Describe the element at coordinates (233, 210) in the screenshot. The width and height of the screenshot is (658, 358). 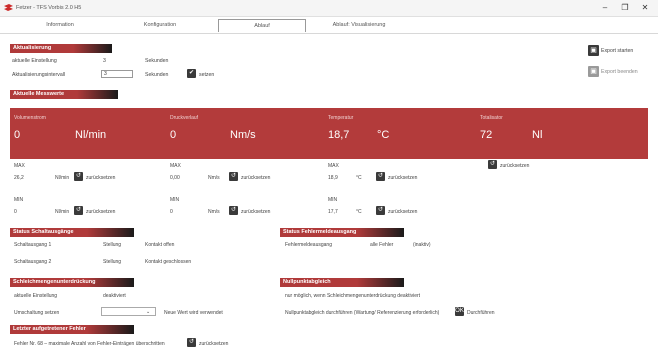
I see `druck-min-reset-icon: ↺` at that location.